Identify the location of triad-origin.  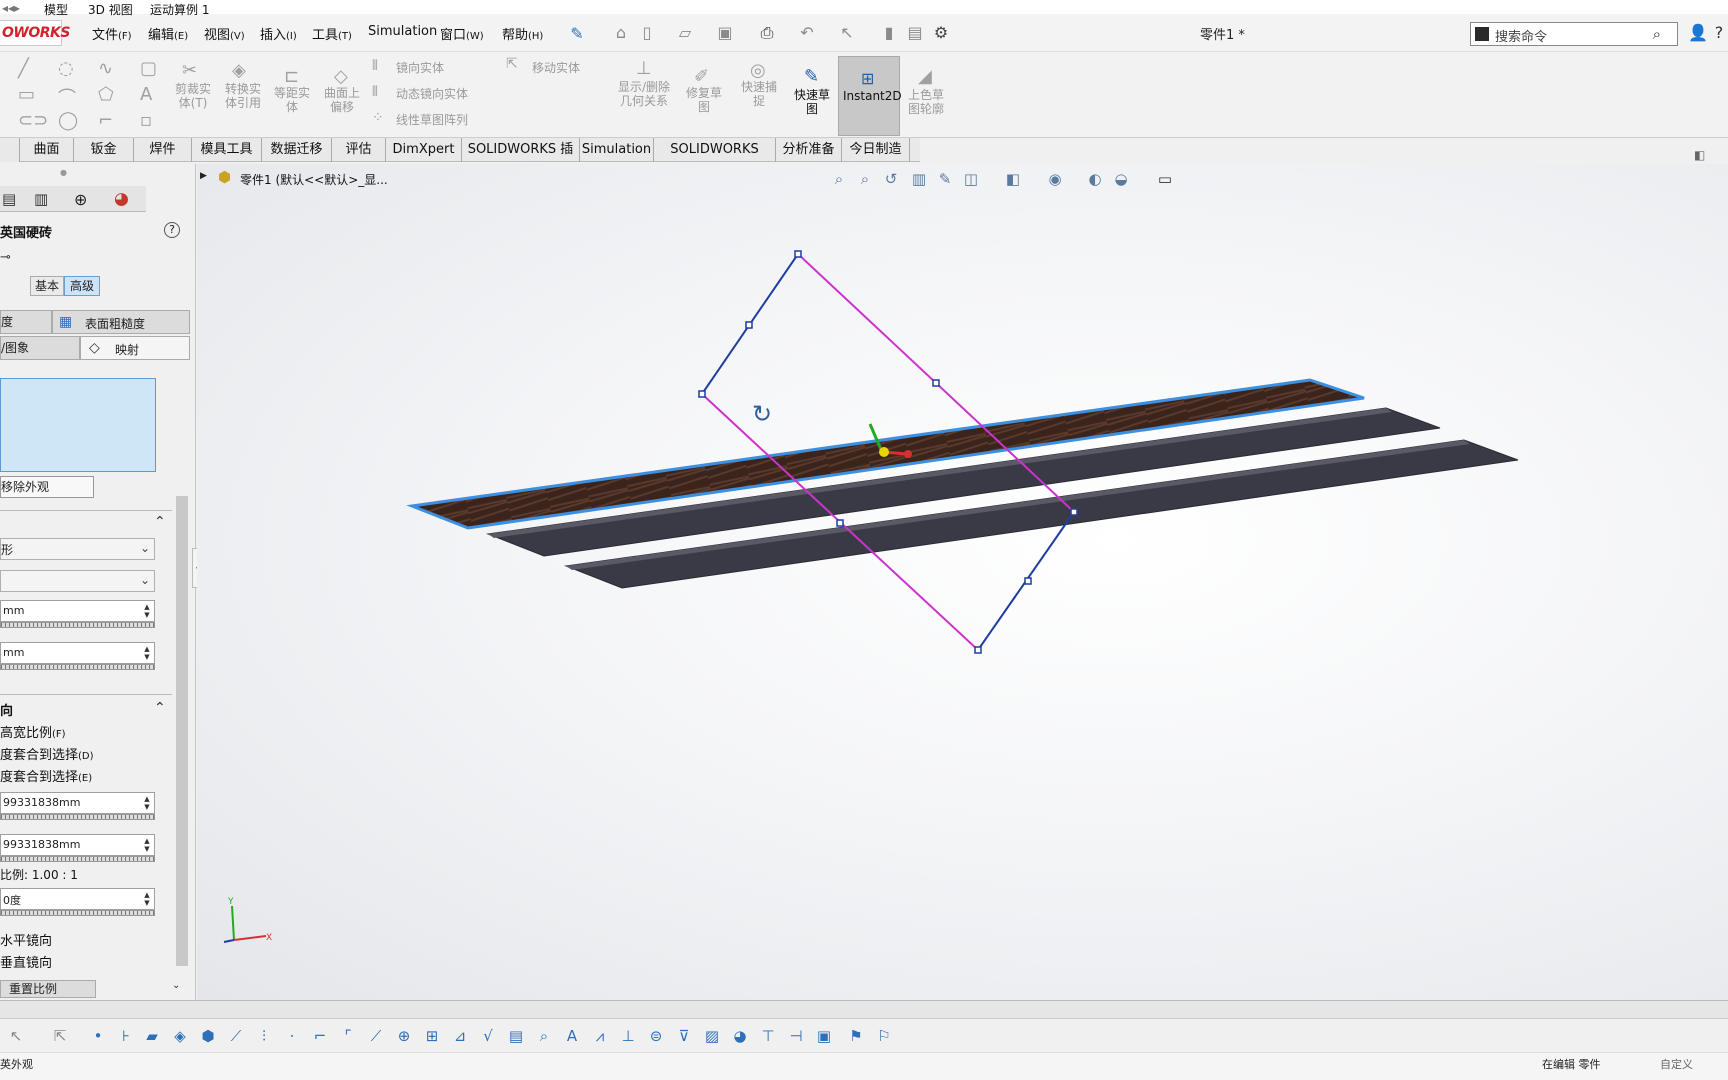
(884, 452).